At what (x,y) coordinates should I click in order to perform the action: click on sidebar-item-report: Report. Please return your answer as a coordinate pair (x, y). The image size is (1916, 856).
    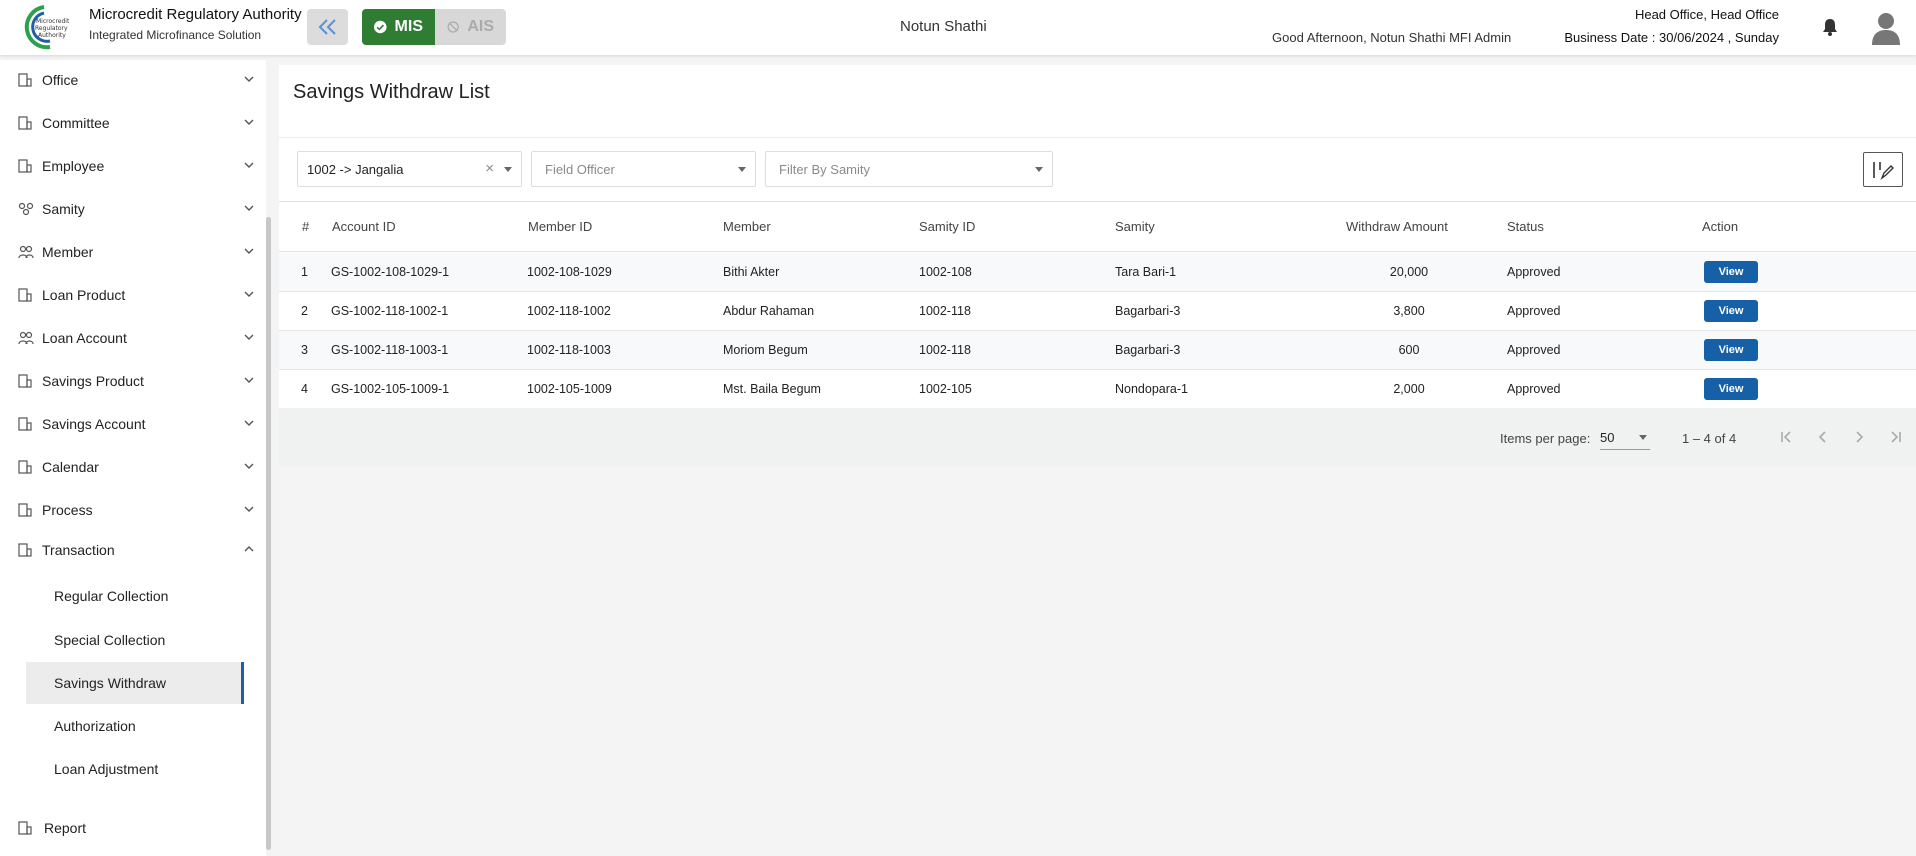
    Looking at the image, I should click on (133, 828).